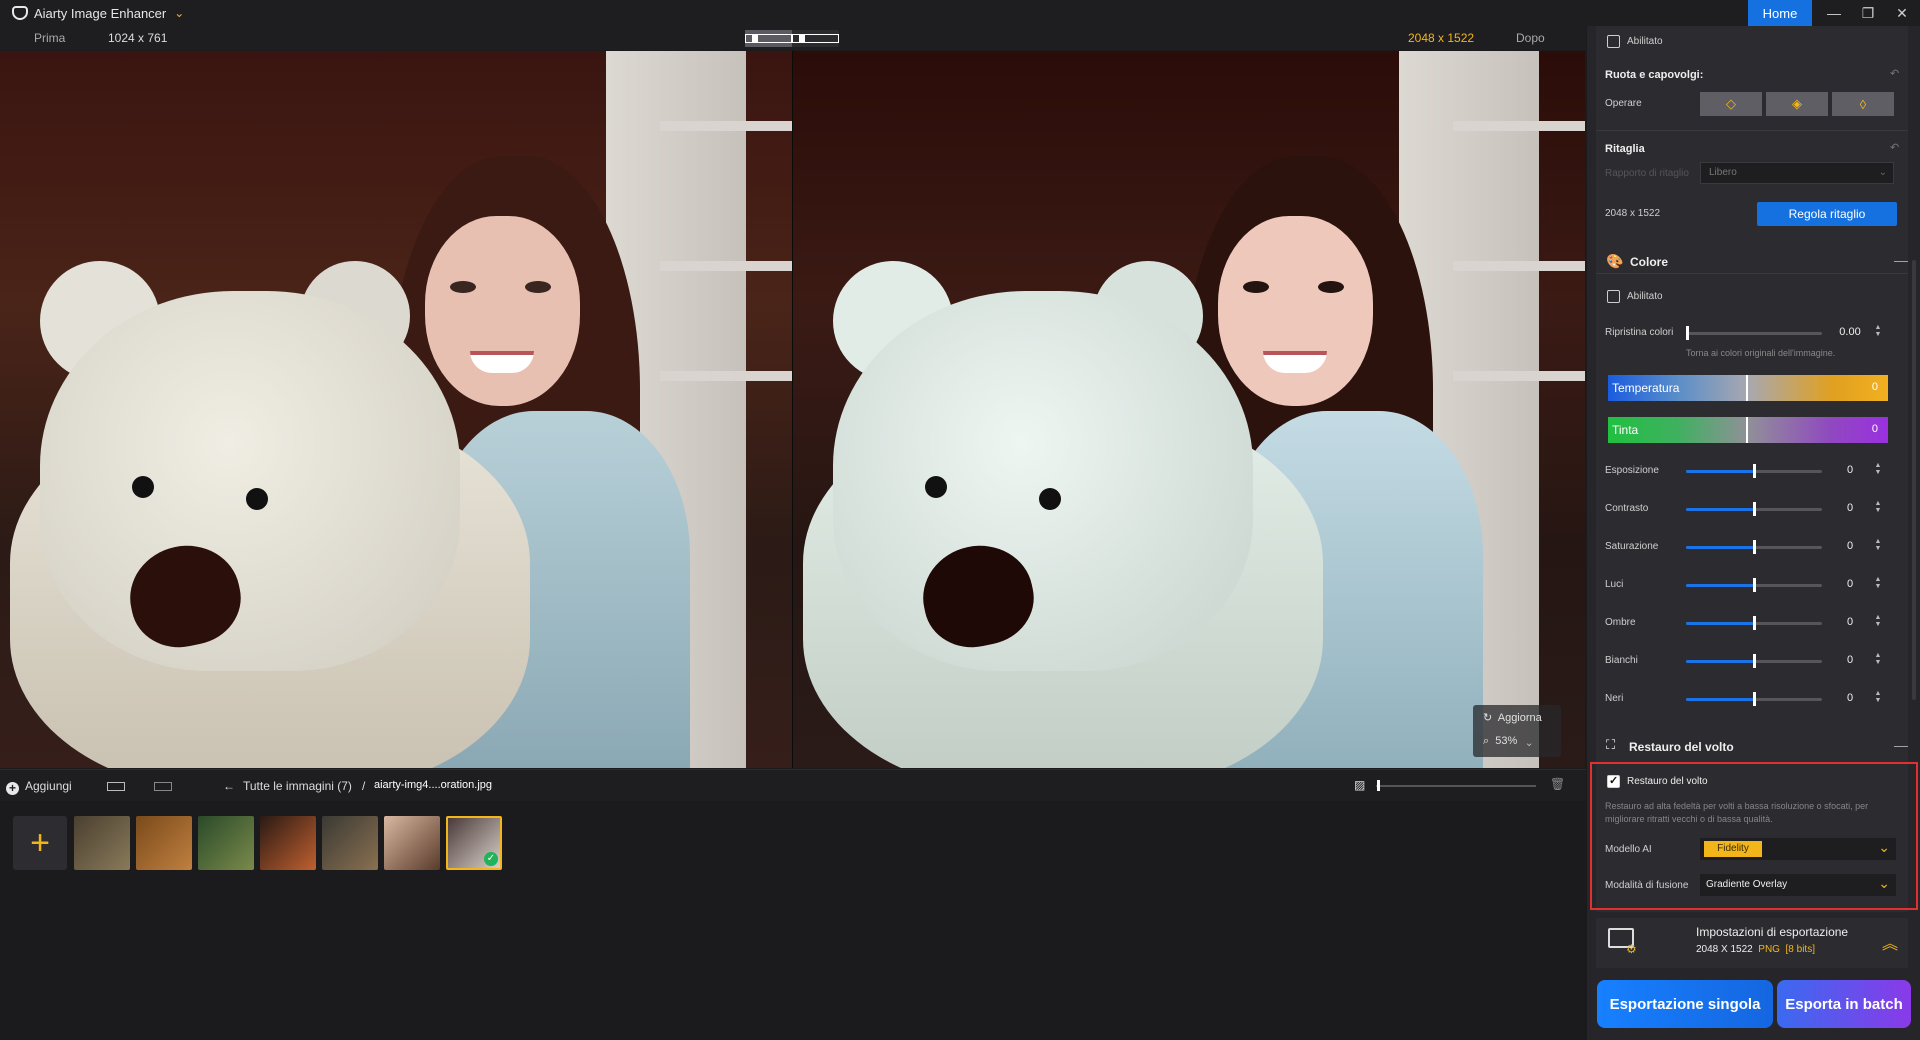  I want to click on temperature-bar: Temperatura 0, so click(1748, 388).